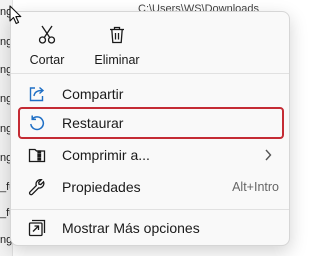 Image resolution: width=320 pixels, height=256 pixels. I want to click on cut-button: Cortar, so click(47, 47).